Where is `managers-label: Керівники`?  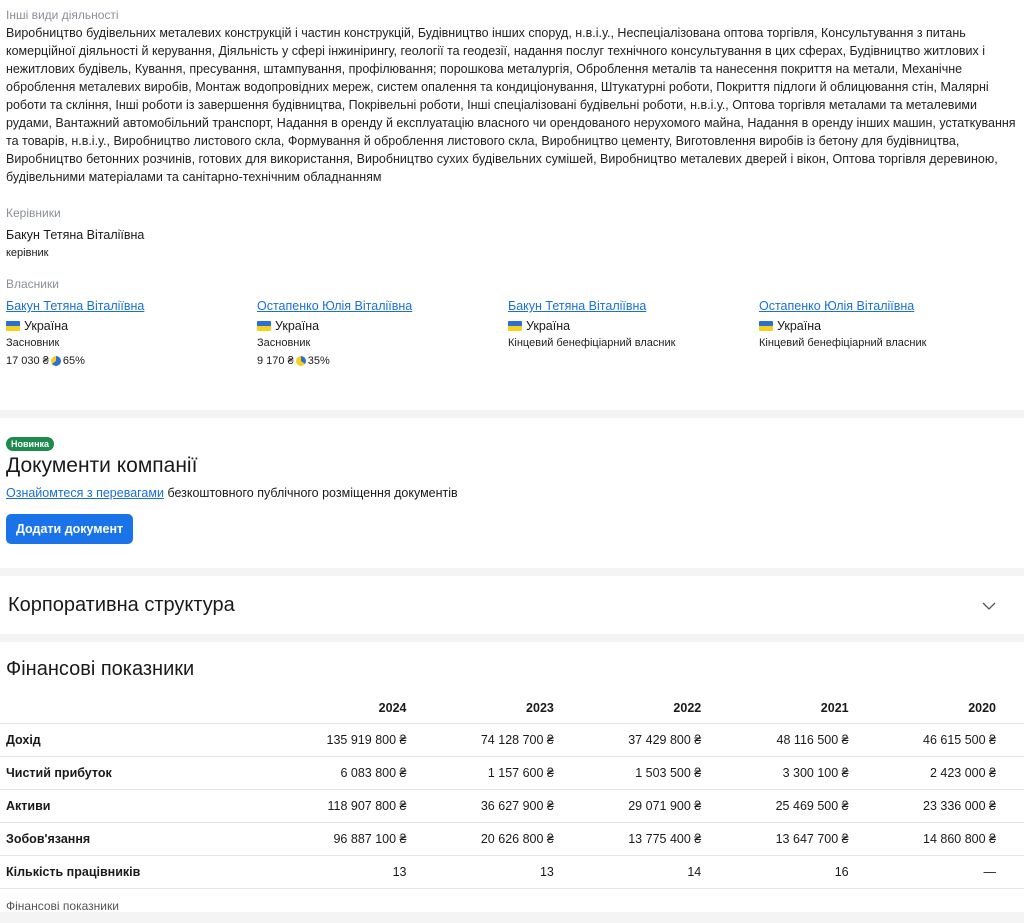 managers-label: Керівники is located at coordinates (33, 213).